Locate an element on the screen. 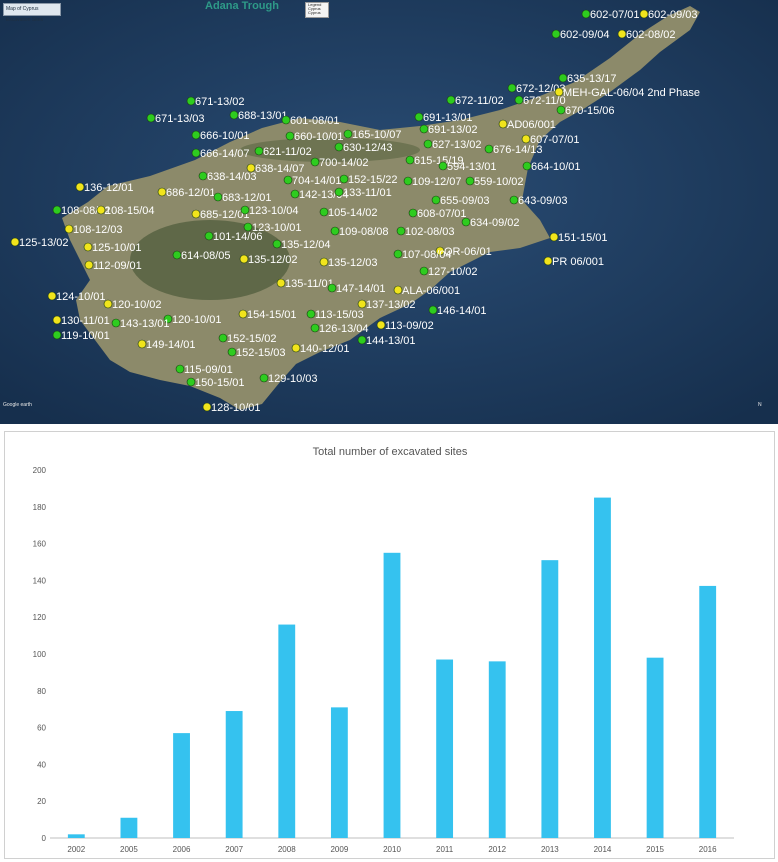  site-label: 129-10/03 is located at coordinates (293, 379).